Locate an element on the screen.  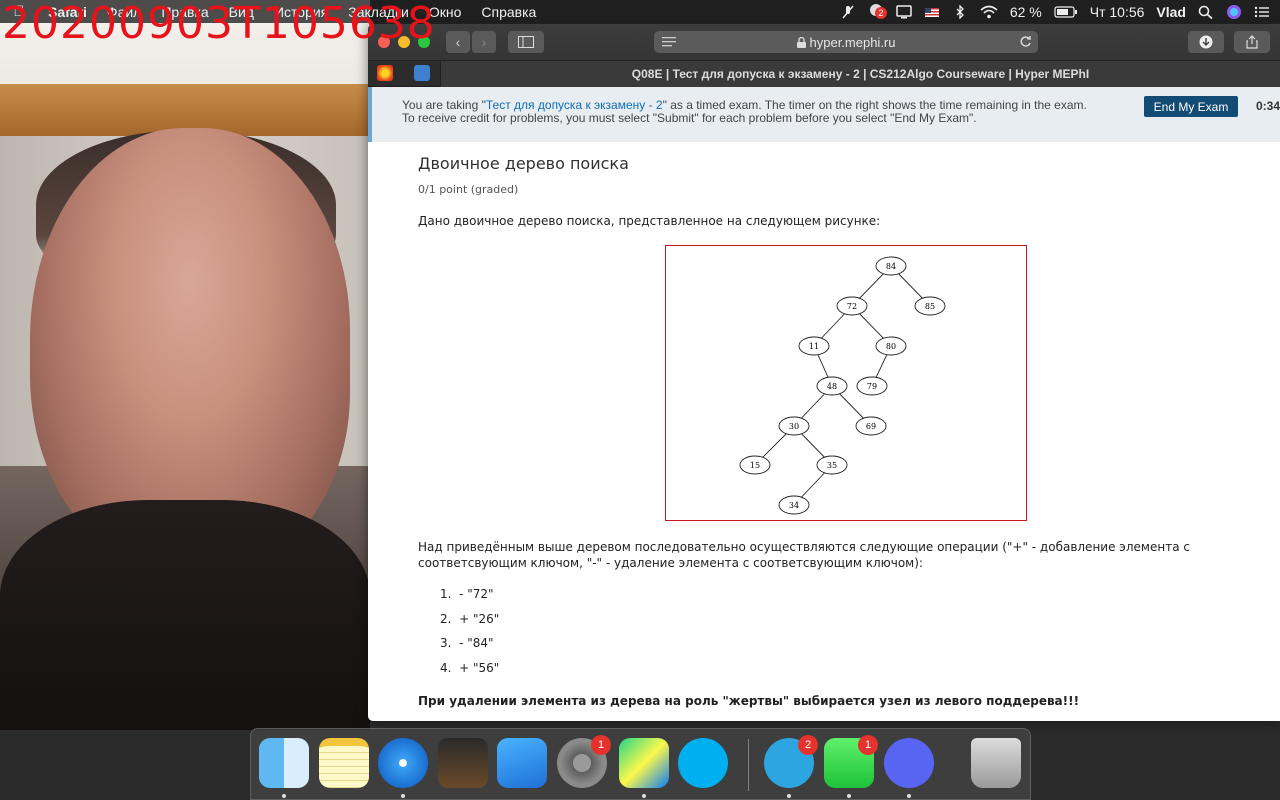
url-text: hyper.mephi.ru is located at coordinates (852, 42).